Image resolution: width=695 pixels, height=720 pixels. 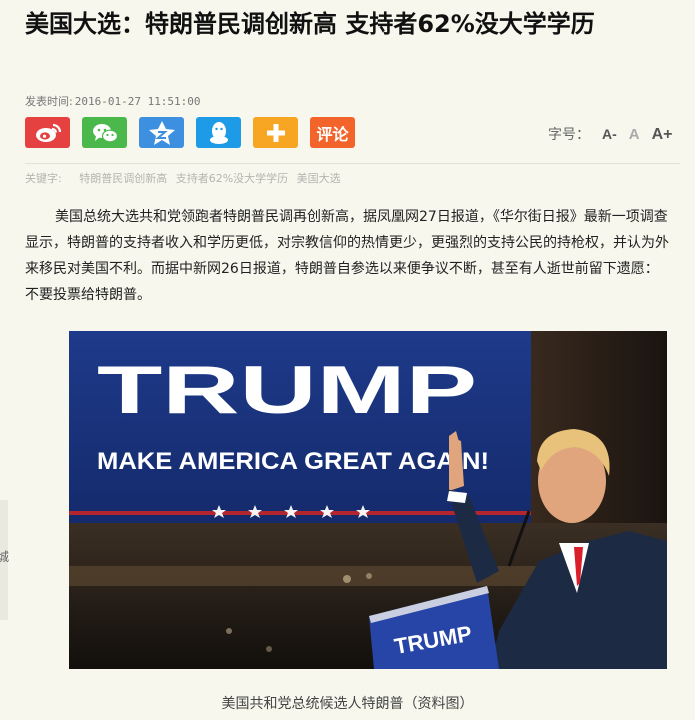 I want to click on wechat-icon, so click(x=105, y=132).